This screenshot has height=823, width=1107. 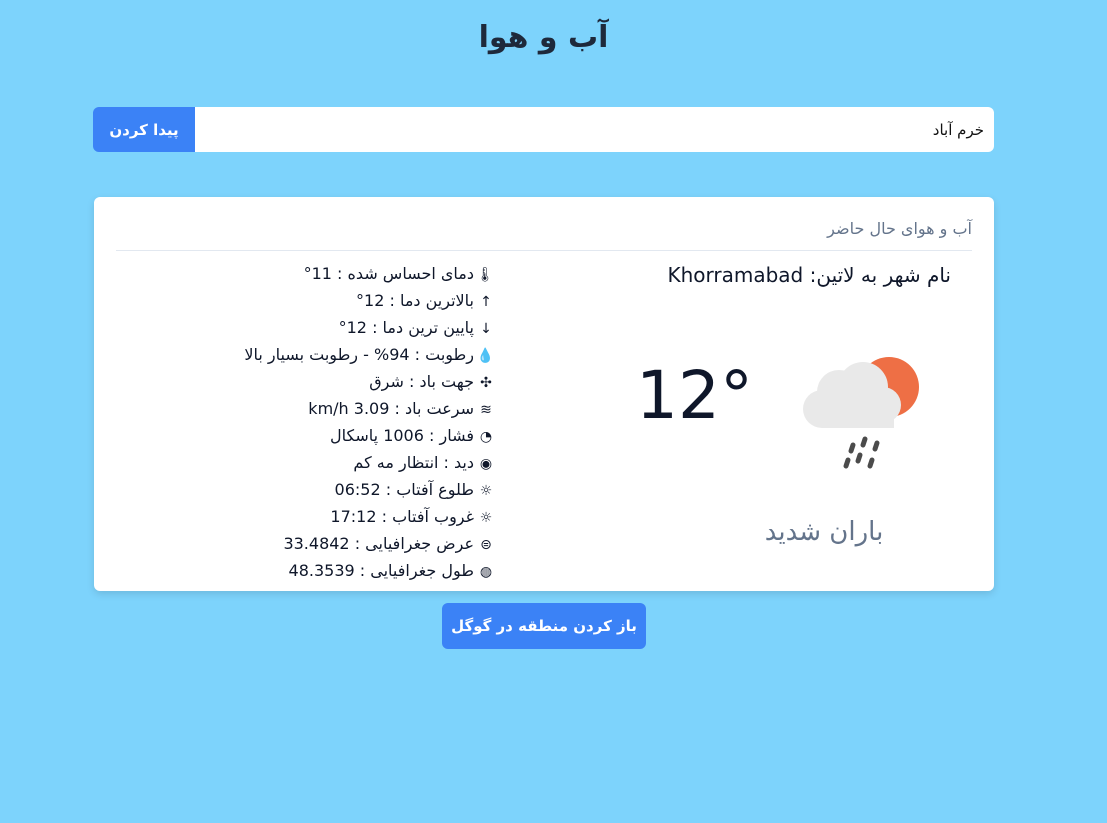 I want to click on weather-detail-item: ☼ غروب آفتاب : 17:12, so click(x=349, y=516).